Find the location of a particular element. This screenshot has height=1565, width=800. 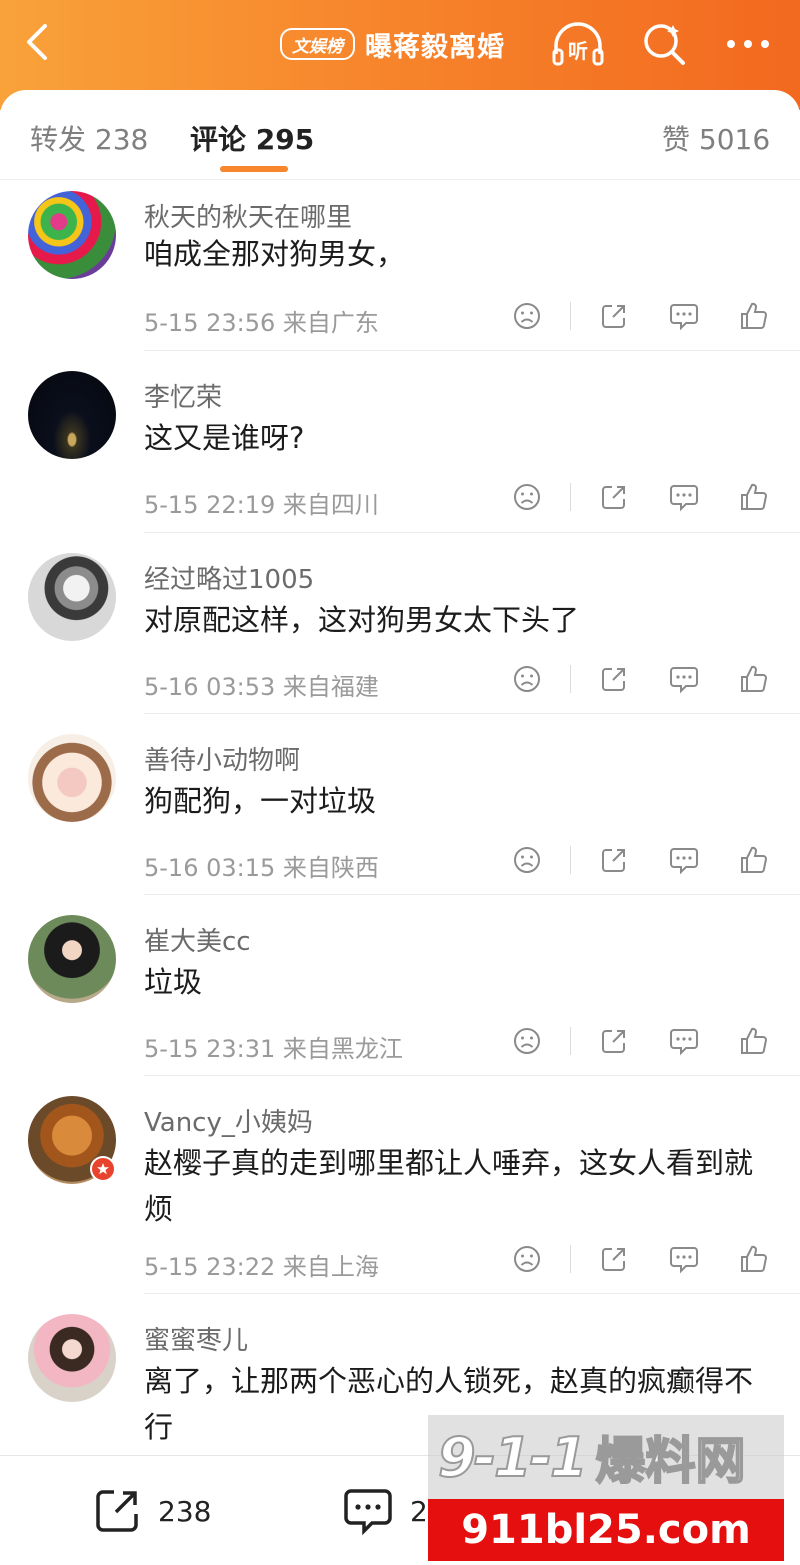

comment-meta: 5-15 23:31 来自黑龙江 is located at coordinates (273, 1049).